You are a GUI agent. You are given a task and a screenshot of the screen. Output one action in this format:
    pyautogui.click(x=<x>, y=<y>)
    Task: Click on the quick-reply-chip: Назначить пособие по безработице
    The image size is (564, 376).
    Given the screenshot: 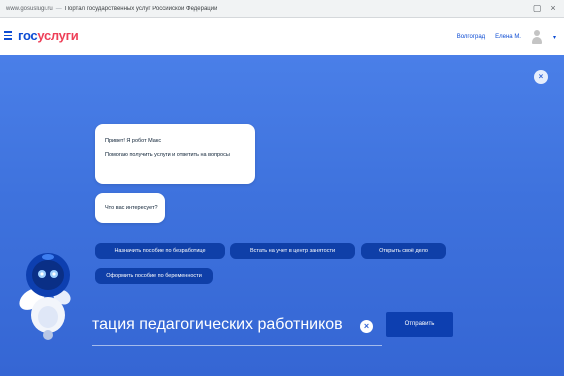 What is the action you would take?
    pyautogui.click(x=160, y=251)
    